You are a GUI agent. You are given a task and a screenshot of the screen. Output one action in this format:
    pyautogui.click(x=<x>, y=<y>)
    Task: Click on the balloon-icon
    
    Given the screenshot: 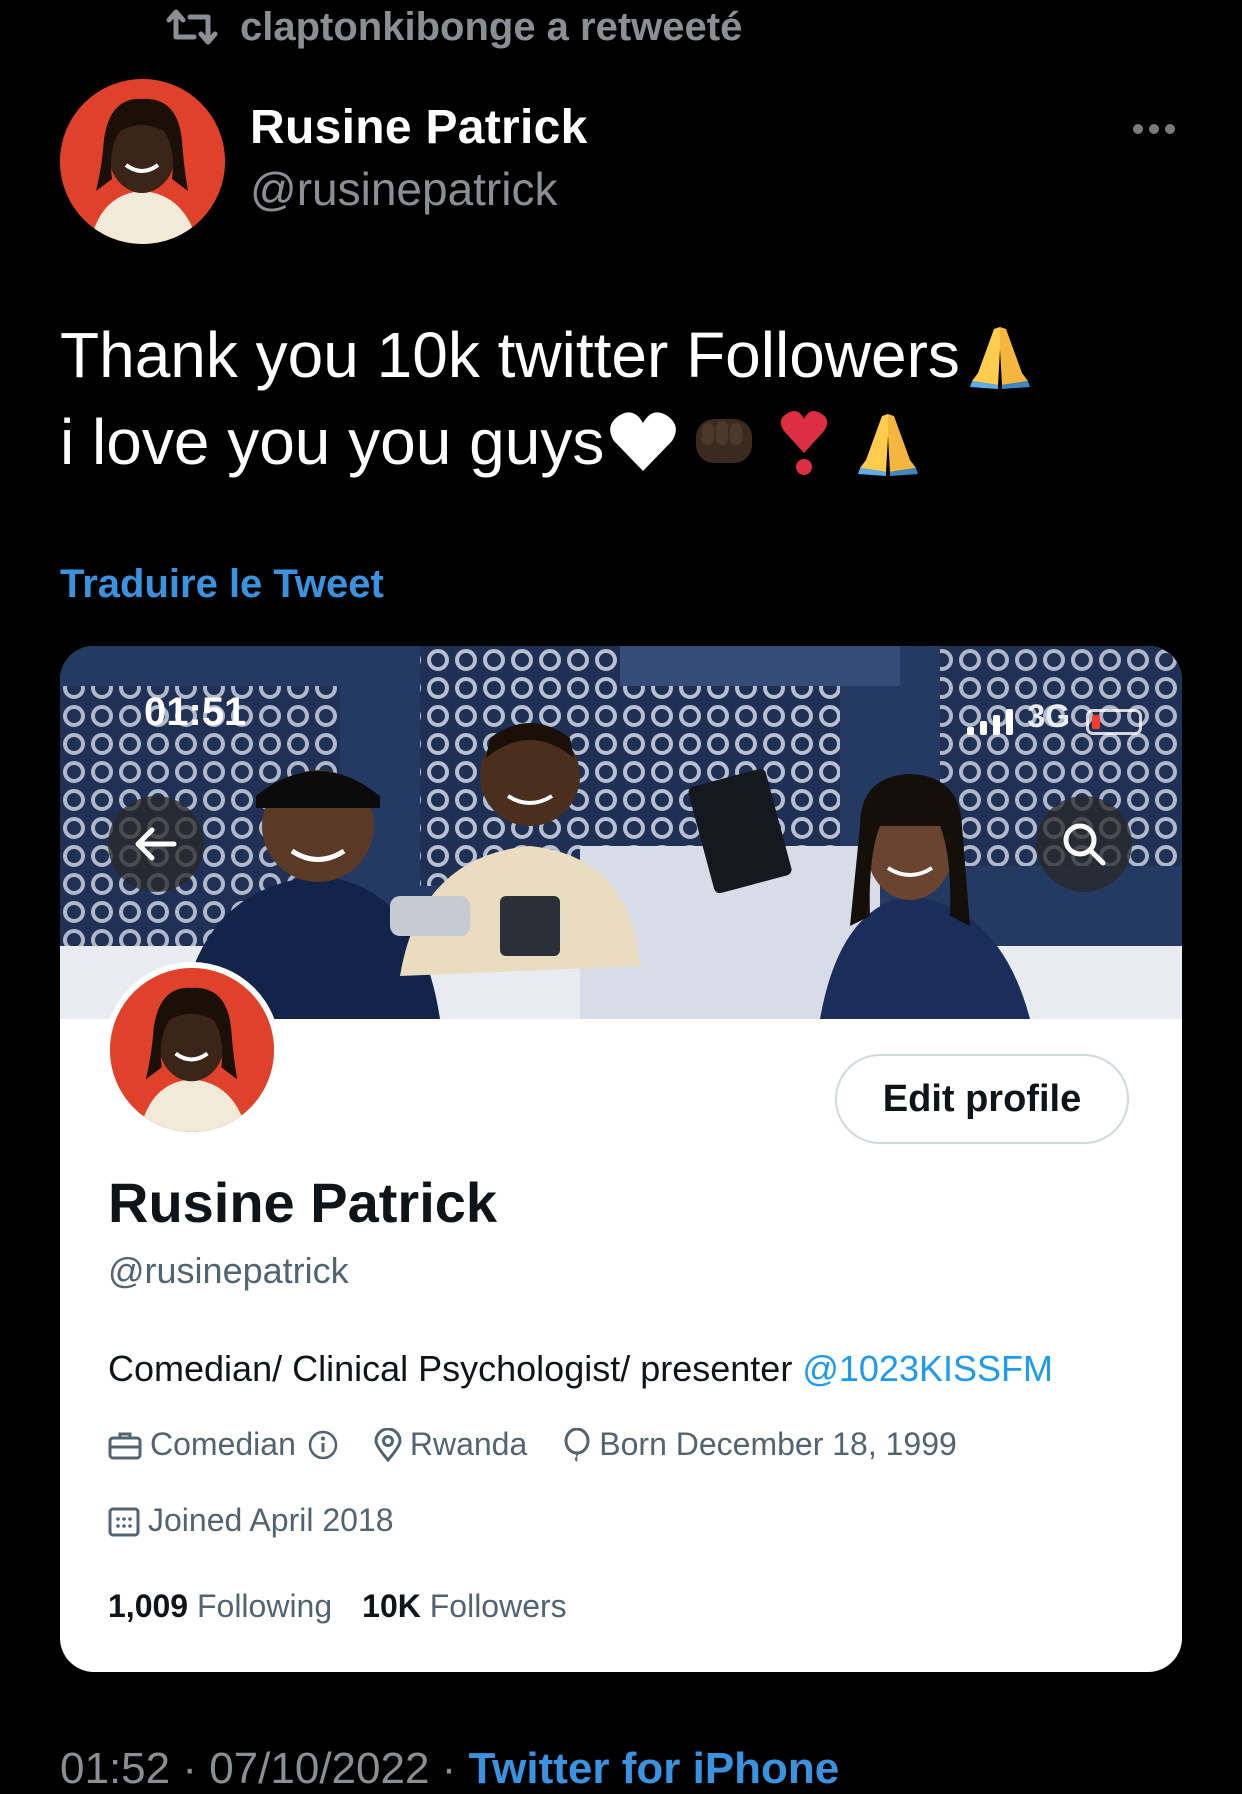 What is the action you would take?
    pyautogui.click(x=577, y=1444)
    